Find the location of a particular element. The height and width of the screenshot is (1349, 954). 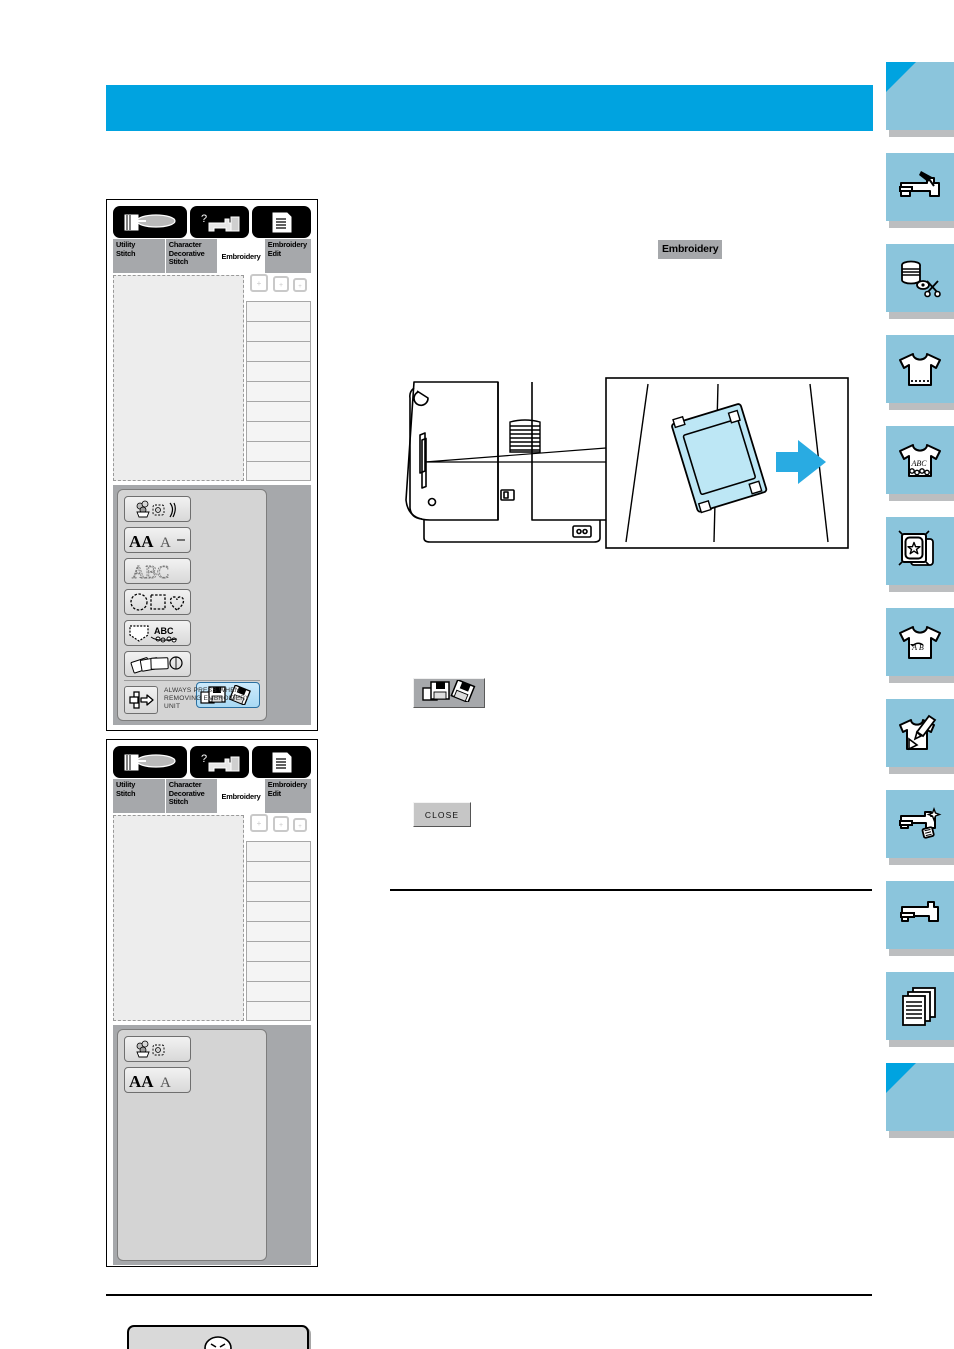

lcd2-icon-button-row: ? is located at coordinates (212, 762).